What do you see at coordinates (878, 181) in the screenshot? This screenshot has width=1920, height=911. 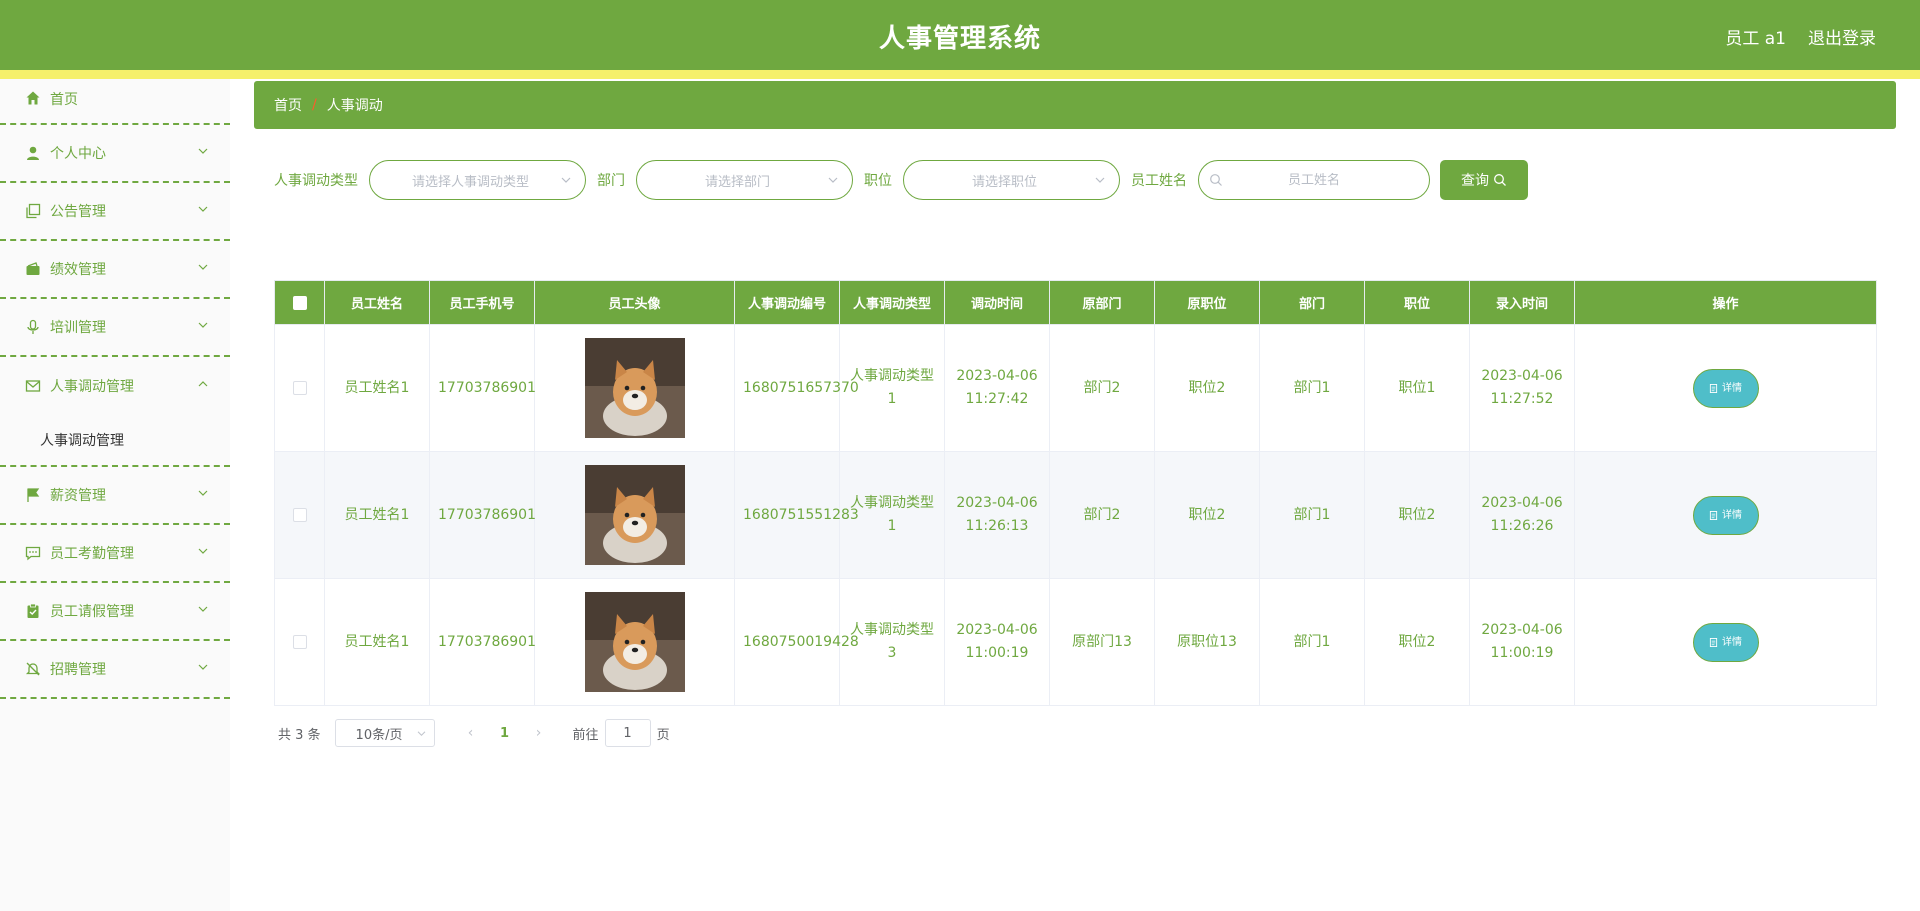 I see `position-label: 职位` at bounding box center [878, 181].